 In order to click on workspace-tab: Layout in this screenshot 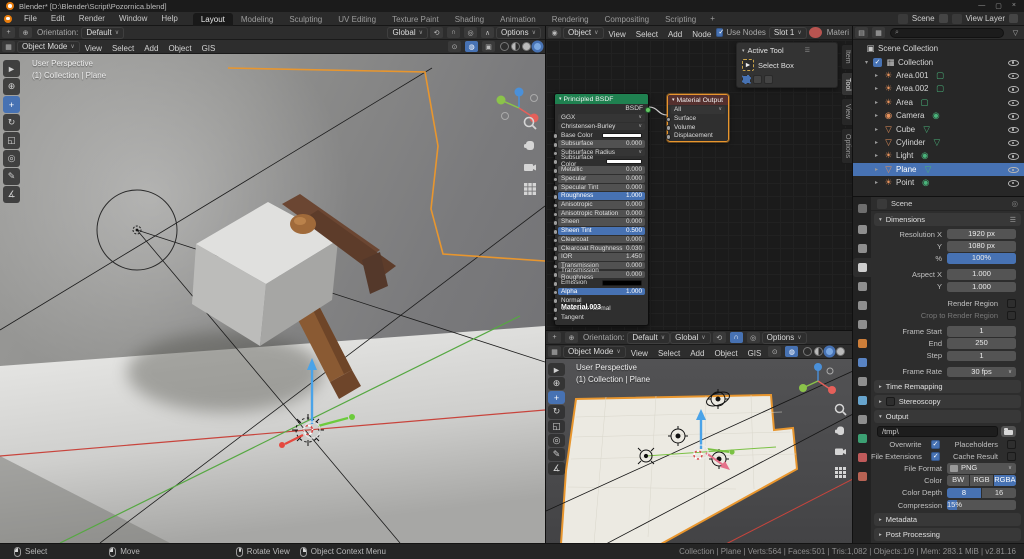, I will do `click(212, 19)`.